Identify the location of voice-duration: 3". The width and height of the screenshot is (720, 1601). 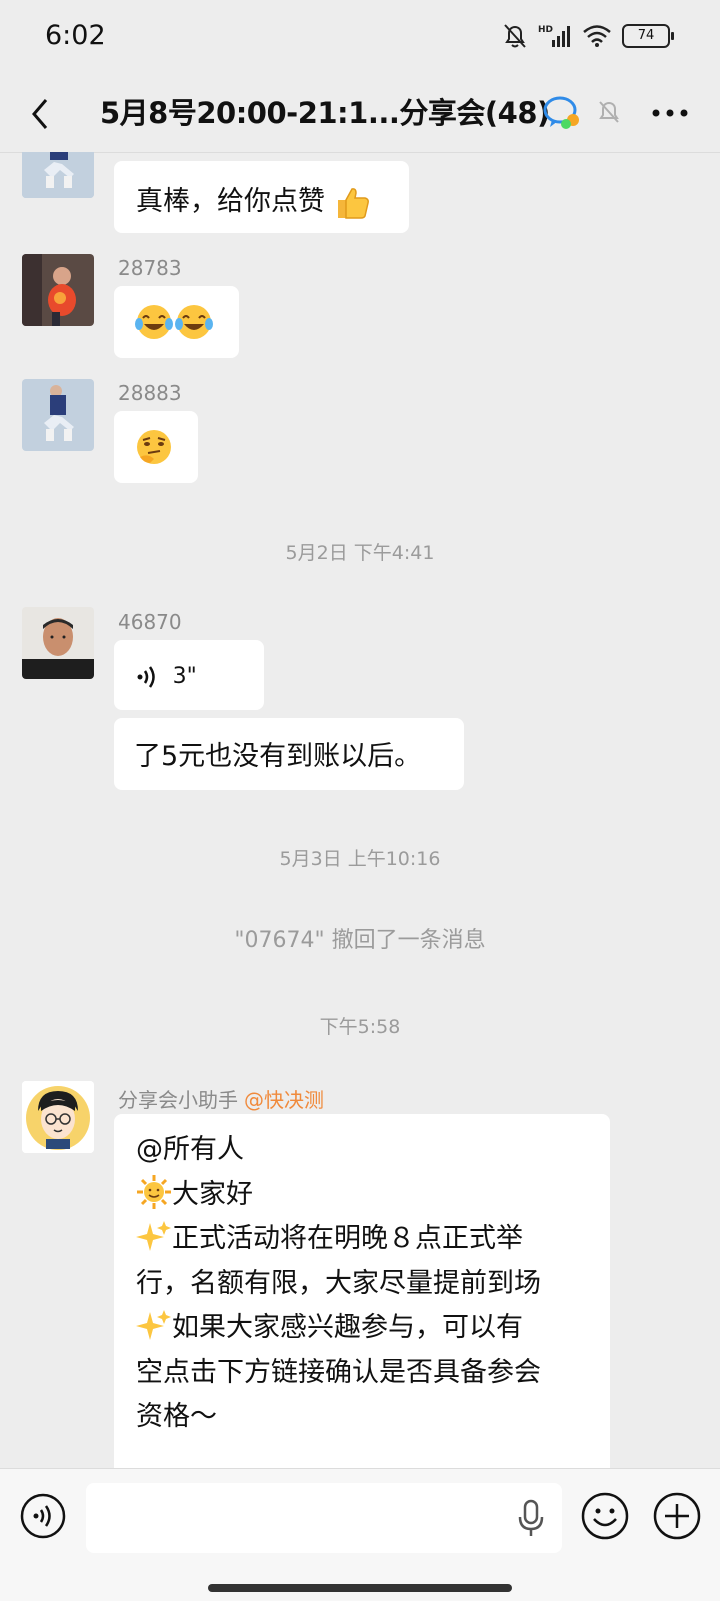
(184, 676).